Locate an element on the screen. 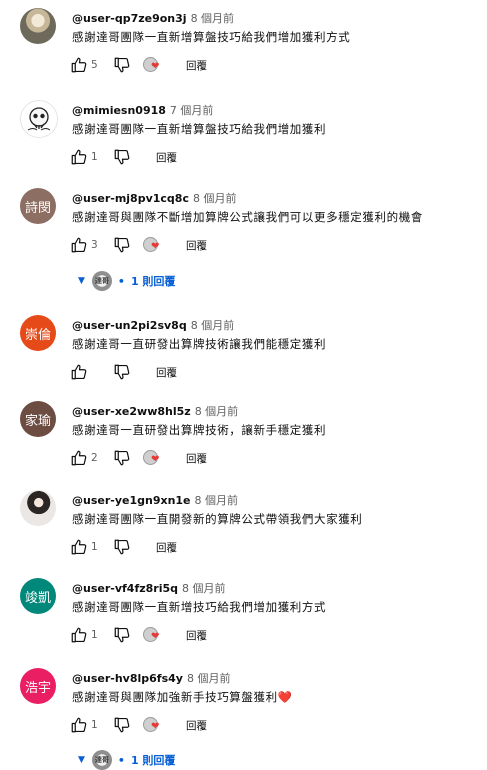 This screenshot has width=487, height=770. comment-text: 感謝達哥團隊一直新增算盤技巧給我們增加獲利 is located at coordinates (199, 129).